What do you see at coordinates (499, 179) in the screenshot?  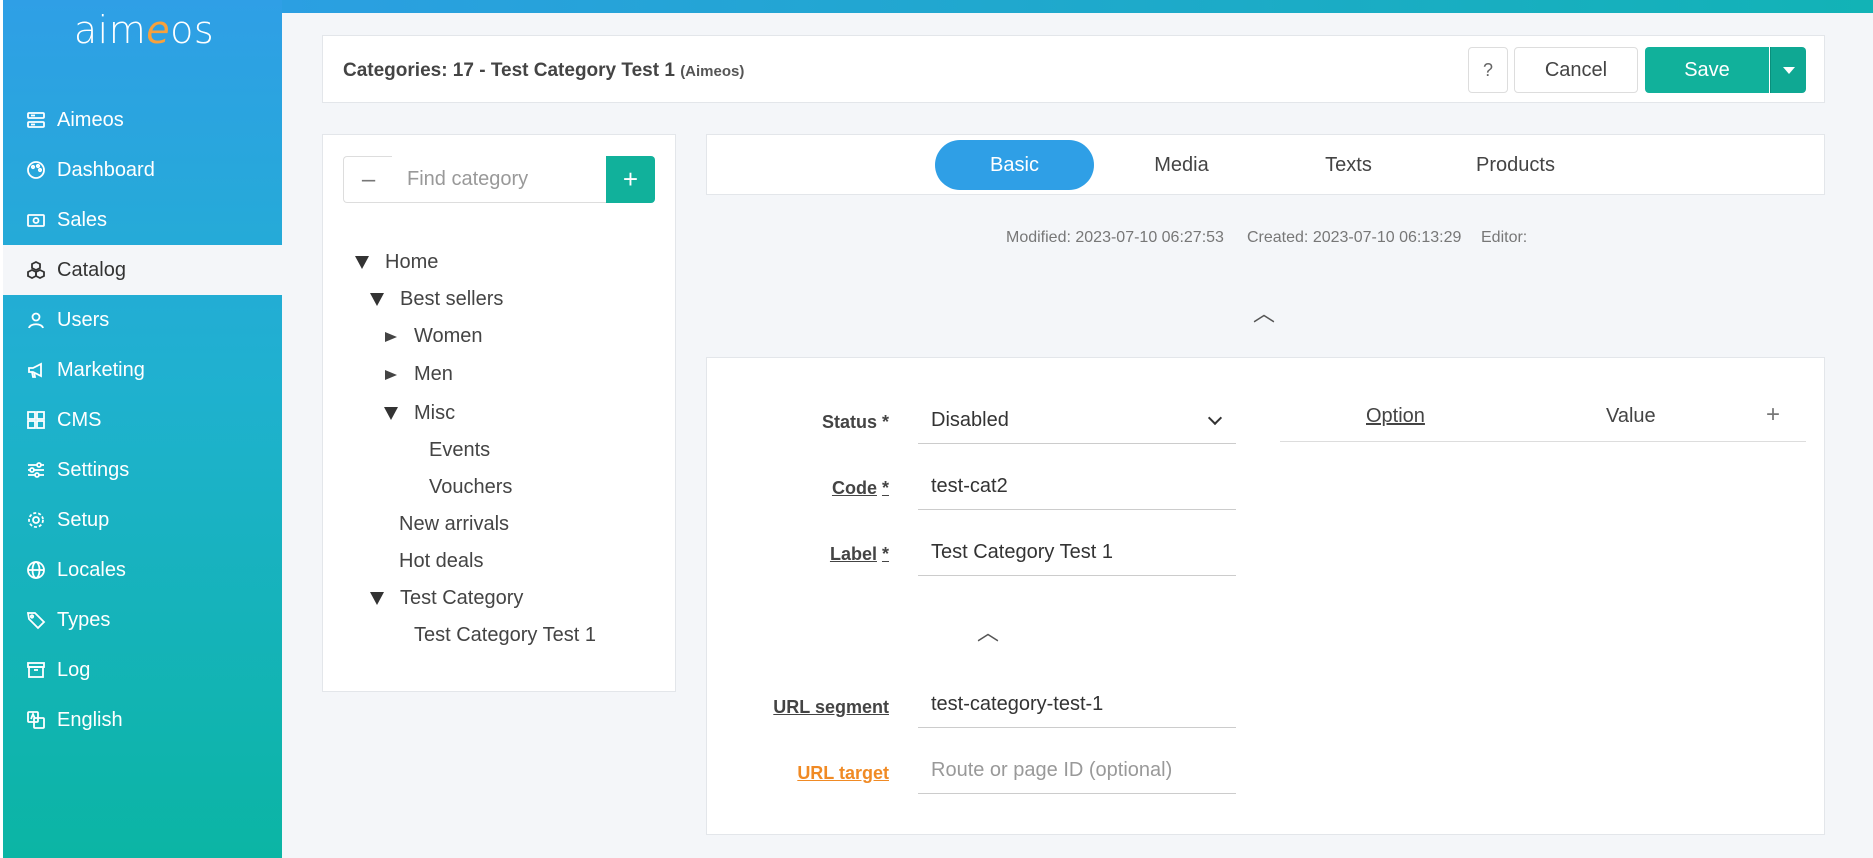 I see `category-search-input` at bounding box center [499, 179].